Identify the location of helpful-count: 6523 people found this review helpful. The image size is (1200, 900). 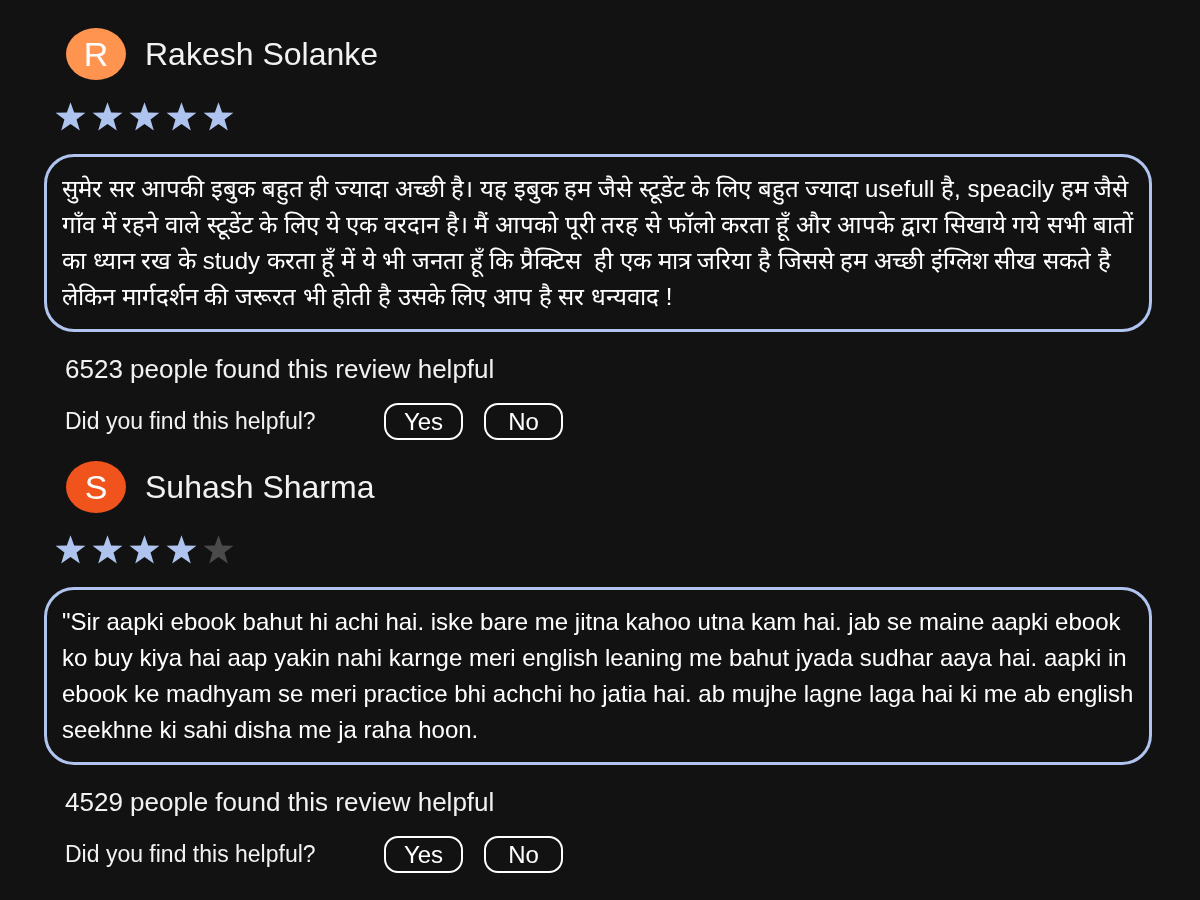
(280, 369).